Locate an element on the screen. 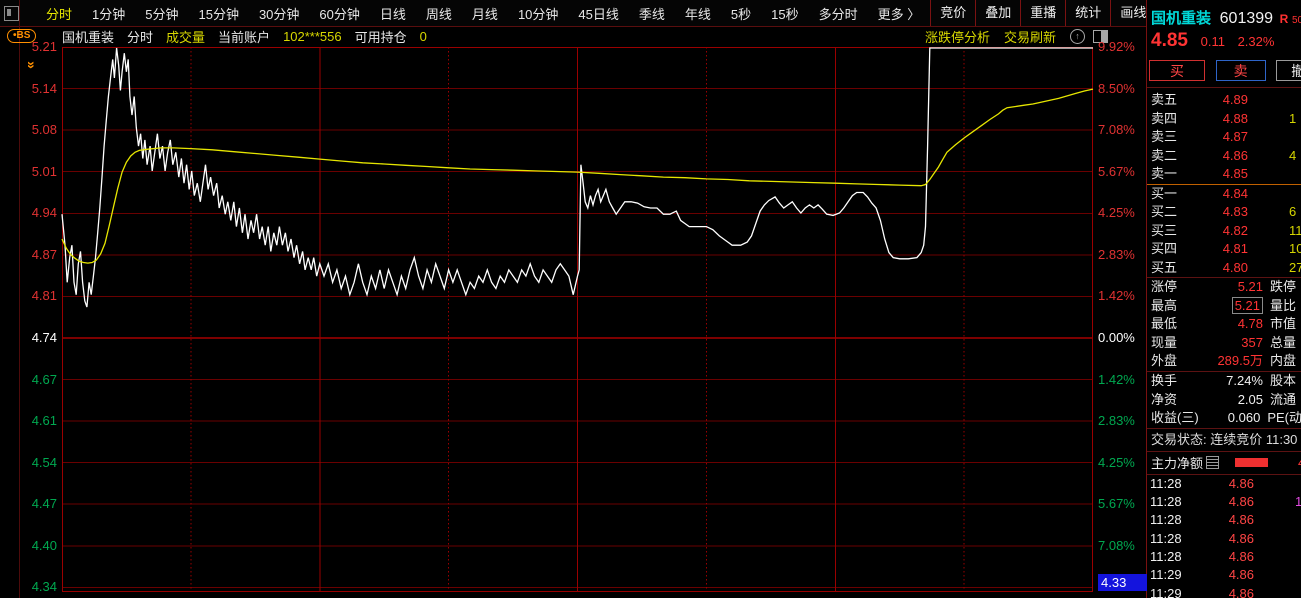 The width and height of the screenshot is (1301, 598). chart-header-right: 涨跌停分析 交易刷新 ↑ is located at coordinates (1009, 36).